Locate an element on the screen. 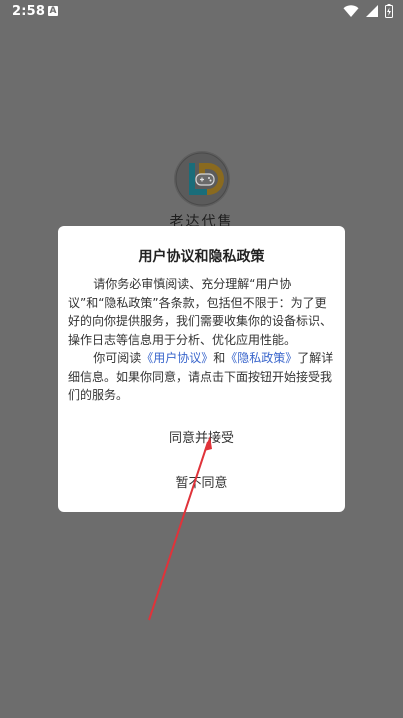 The image size is (403, 718). status-icons is located at coordinates (368, 11).